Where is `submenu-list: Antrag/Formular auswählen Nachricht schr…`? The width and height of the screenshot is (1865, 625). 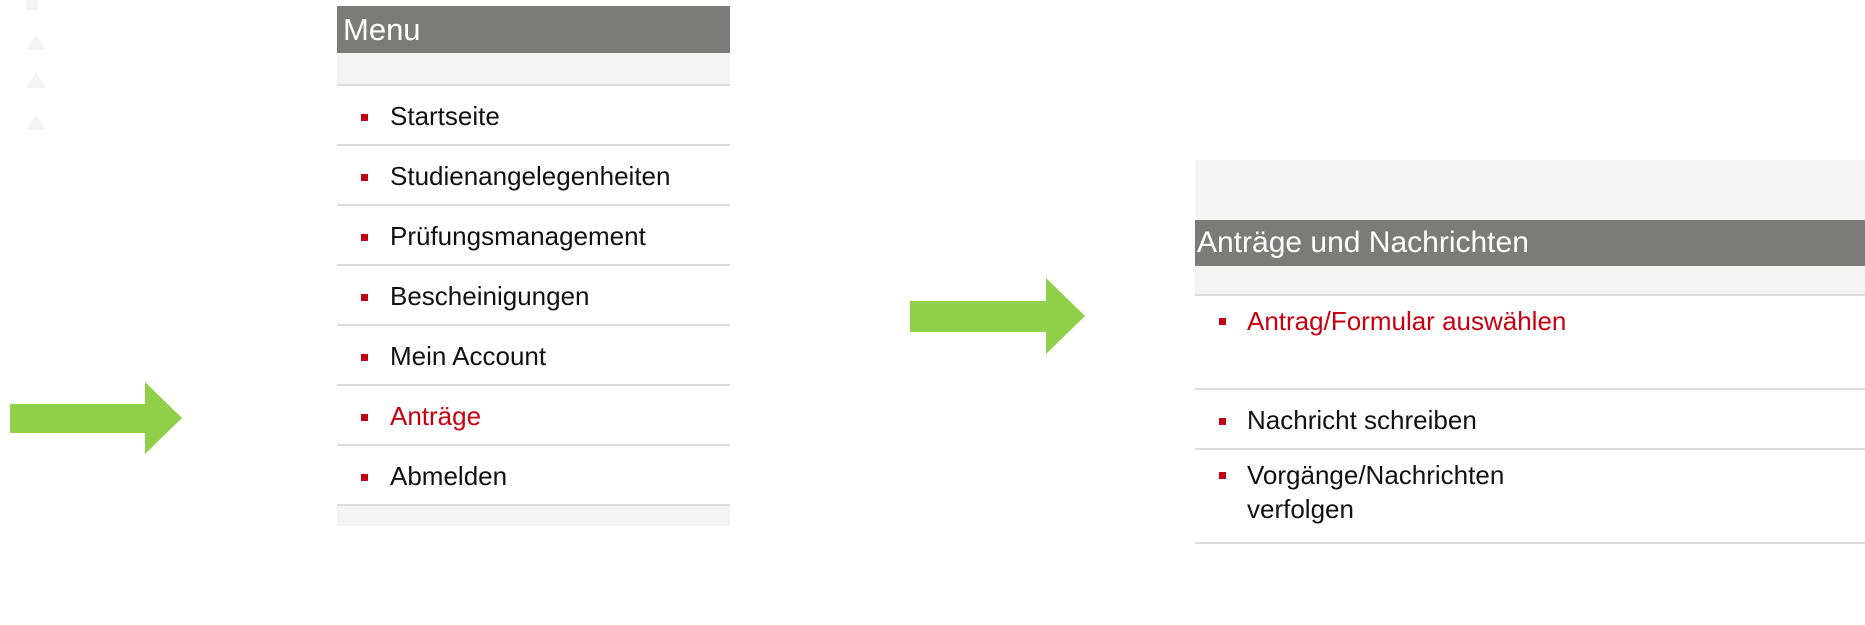
submenu-list: Antrag/Formular auswählen Nachricht schr… is located at coordinates (1530, 420).